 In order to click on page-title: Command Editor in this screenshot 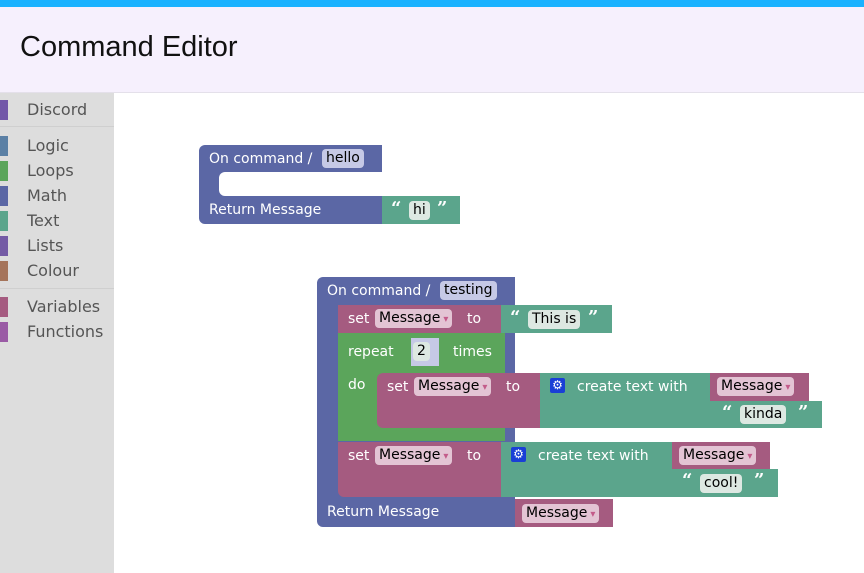, I will do `click(129, 47)`.